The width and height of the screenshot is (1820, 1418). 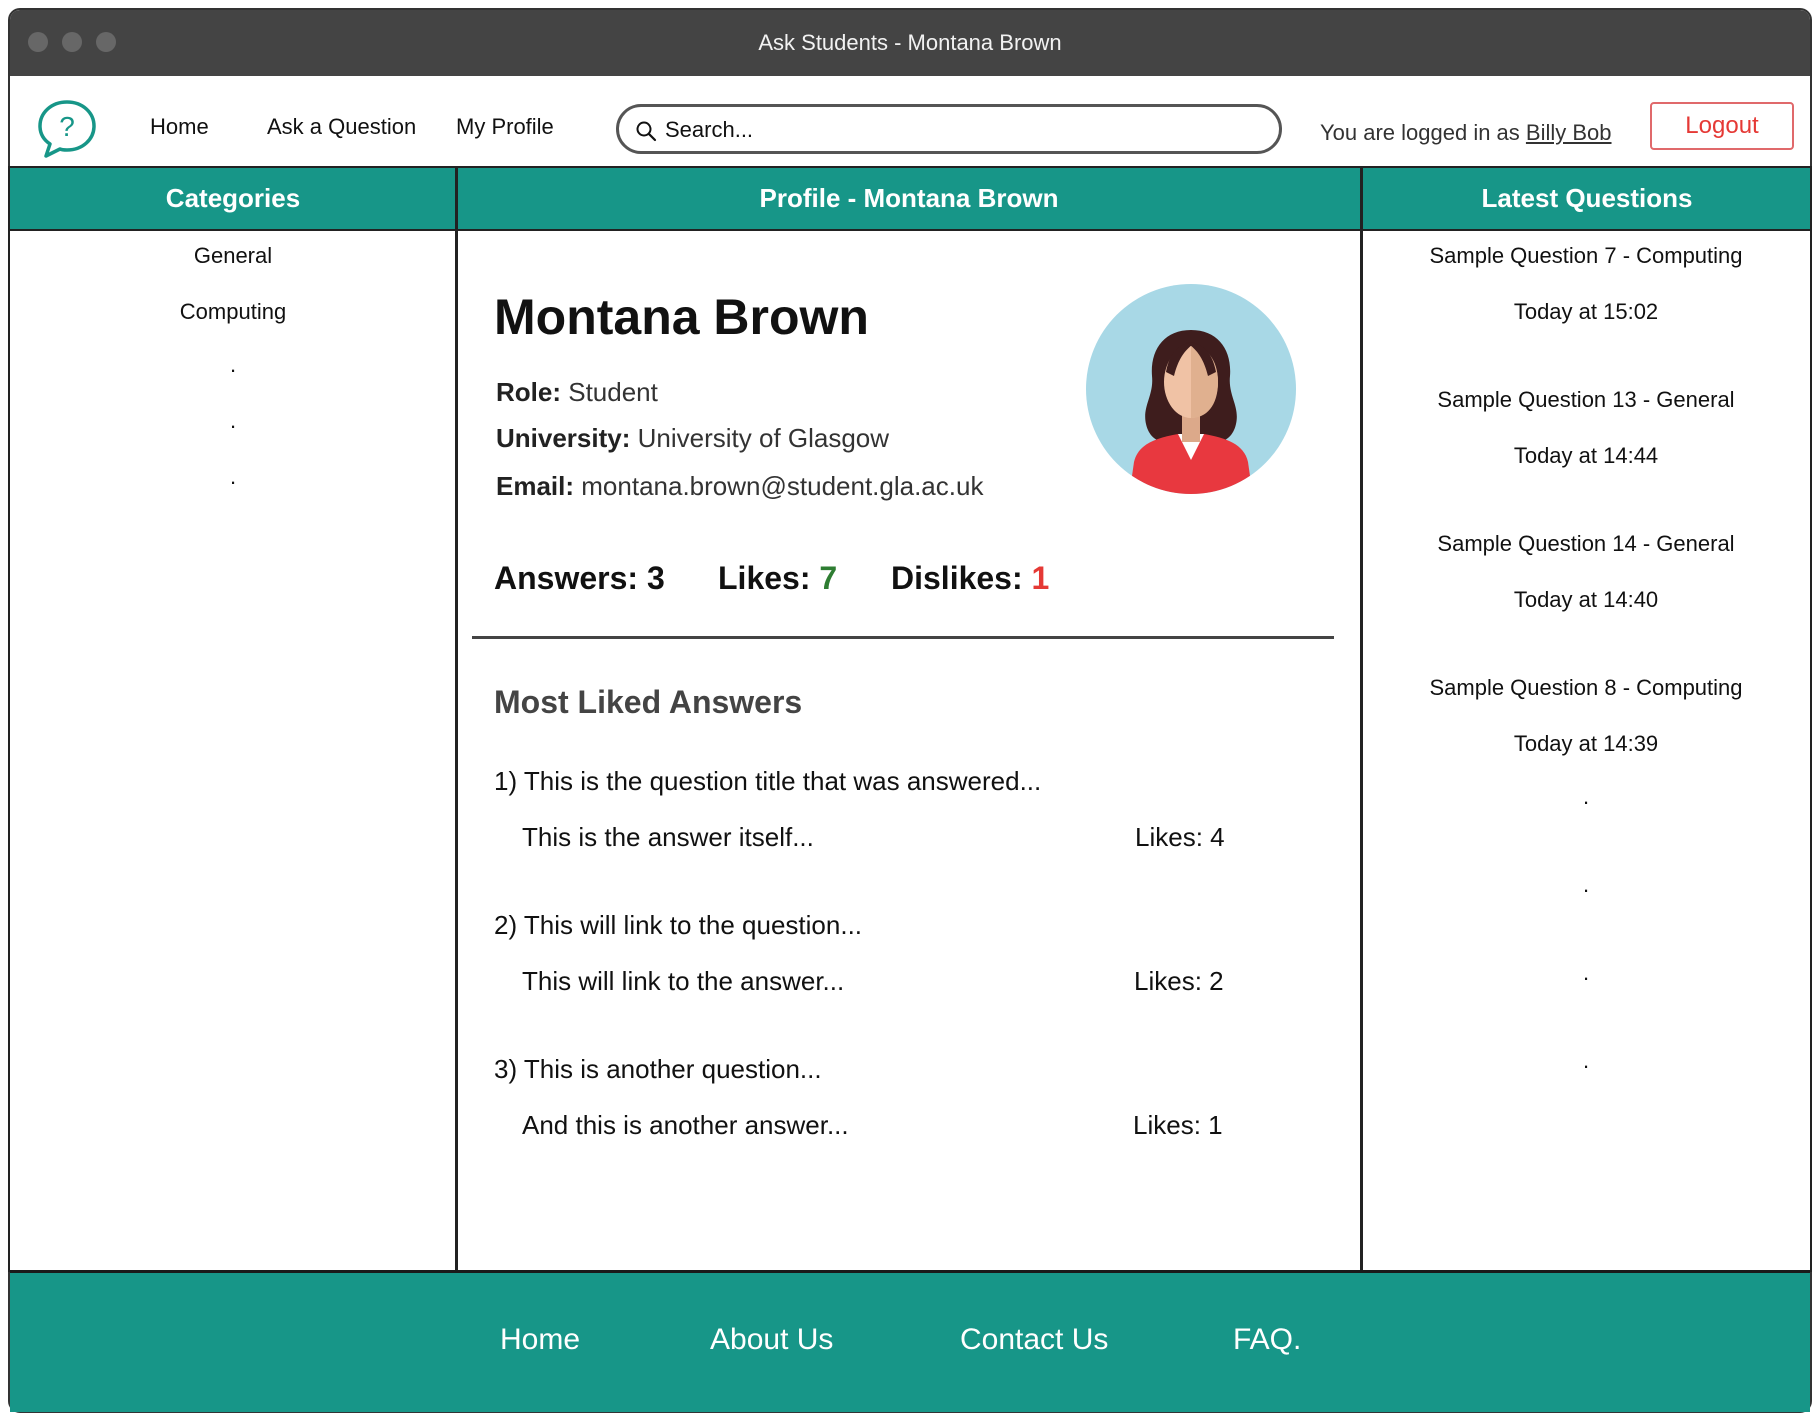 I want to click on latest-more-2: ., so click(x=1586, y=884).